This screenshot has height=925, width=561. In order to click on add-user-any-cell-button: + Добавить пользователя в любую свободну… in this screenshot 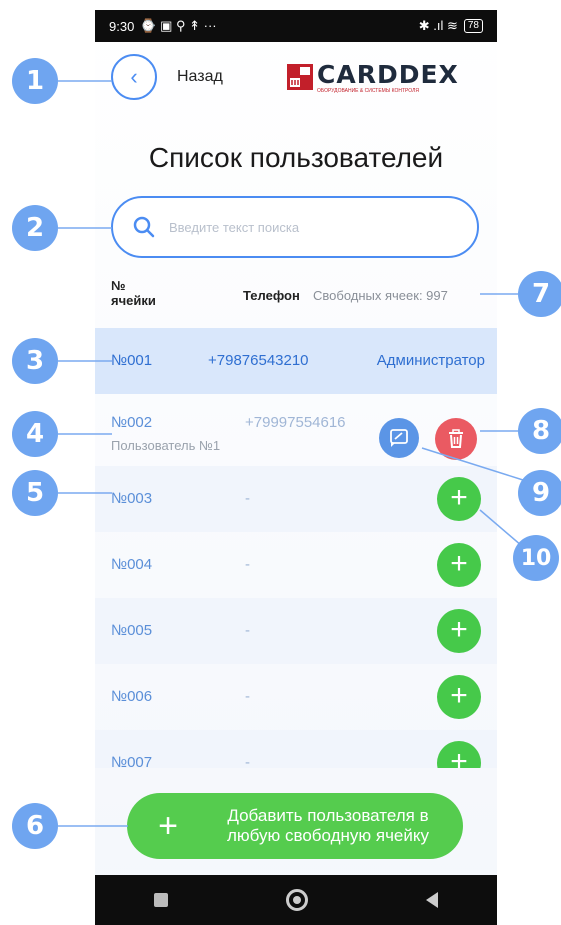, I will do `click(295, 826)`.